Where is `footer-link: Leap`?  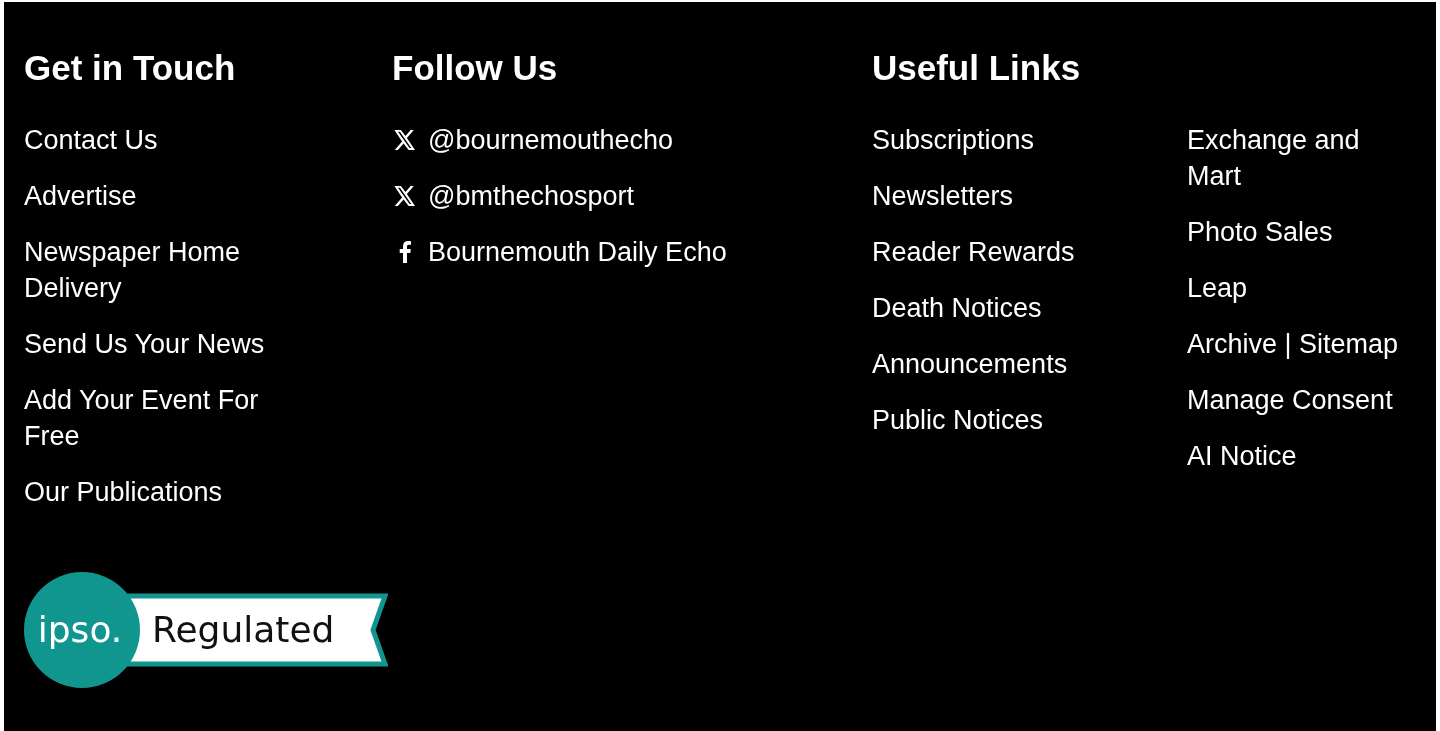
footer-link: Leap is located at coordinates (1298, 288).